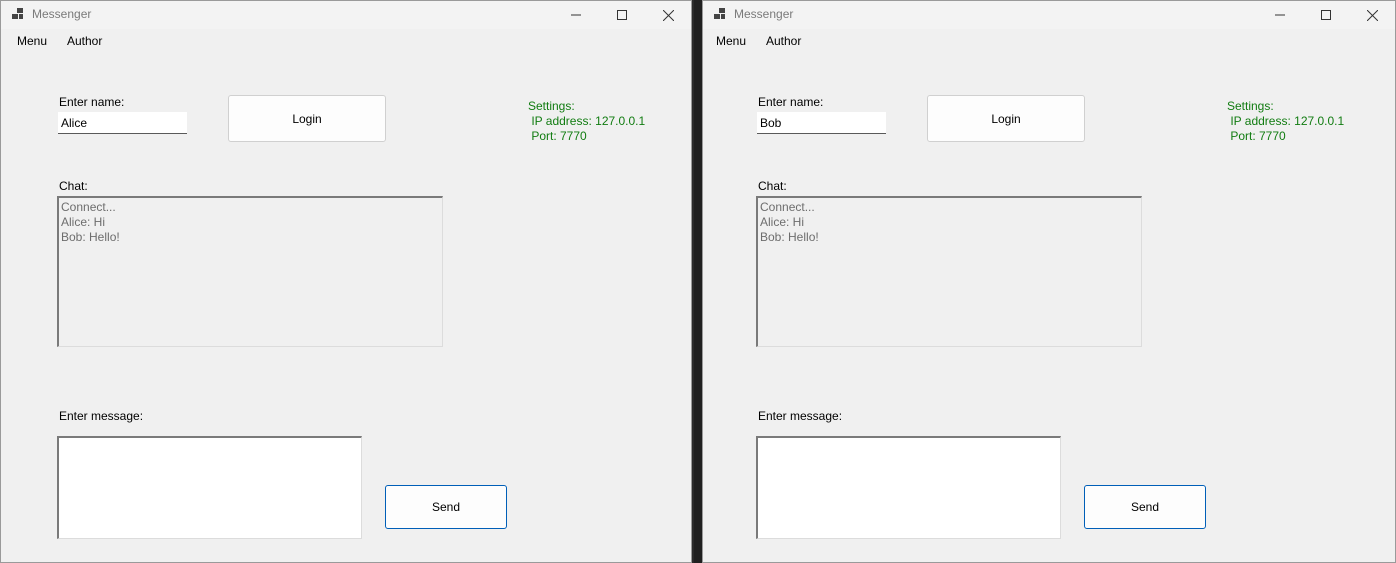 The image size is (1396, 563). I want to click on desktop-gap, so click(698, 281).